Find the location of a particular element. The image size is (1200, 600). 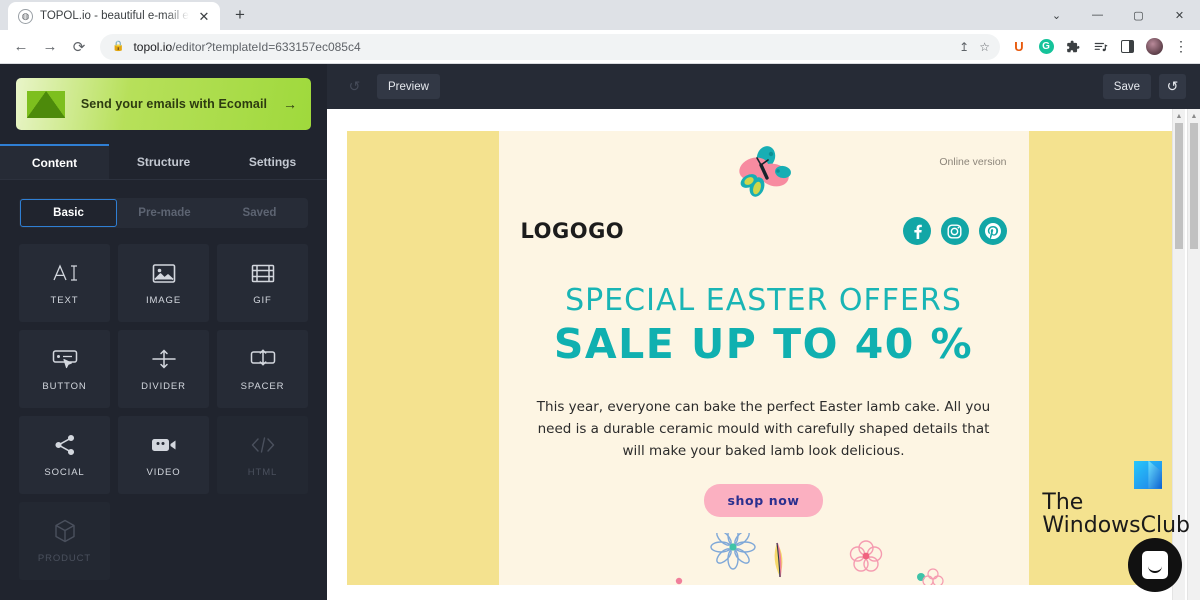

tab-settings: Settings is located at coordinates (272, 162).